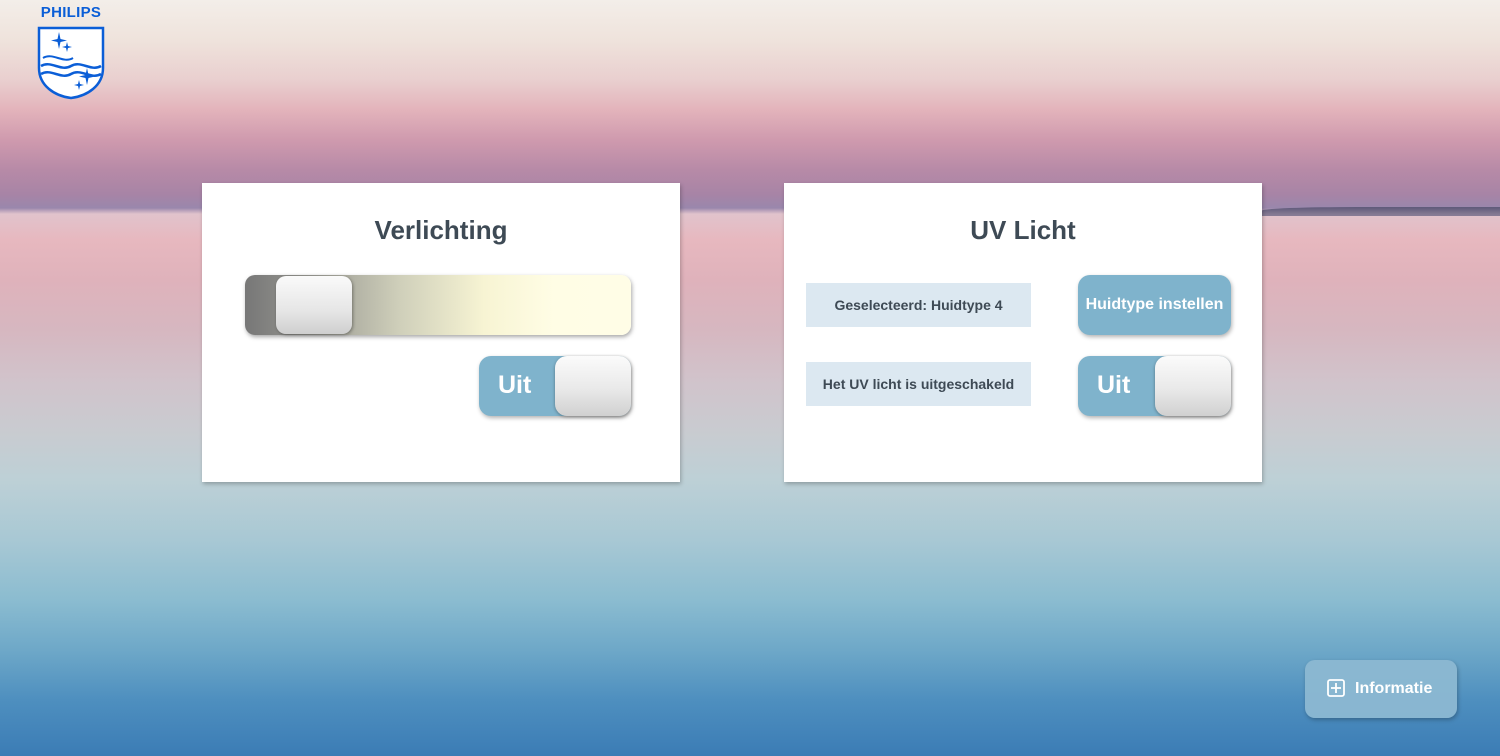 Image resolution: width=1500 pixels, height=756 pixels. I want to click on lighting-panel: Verlichting Uit, so click(441, 332).